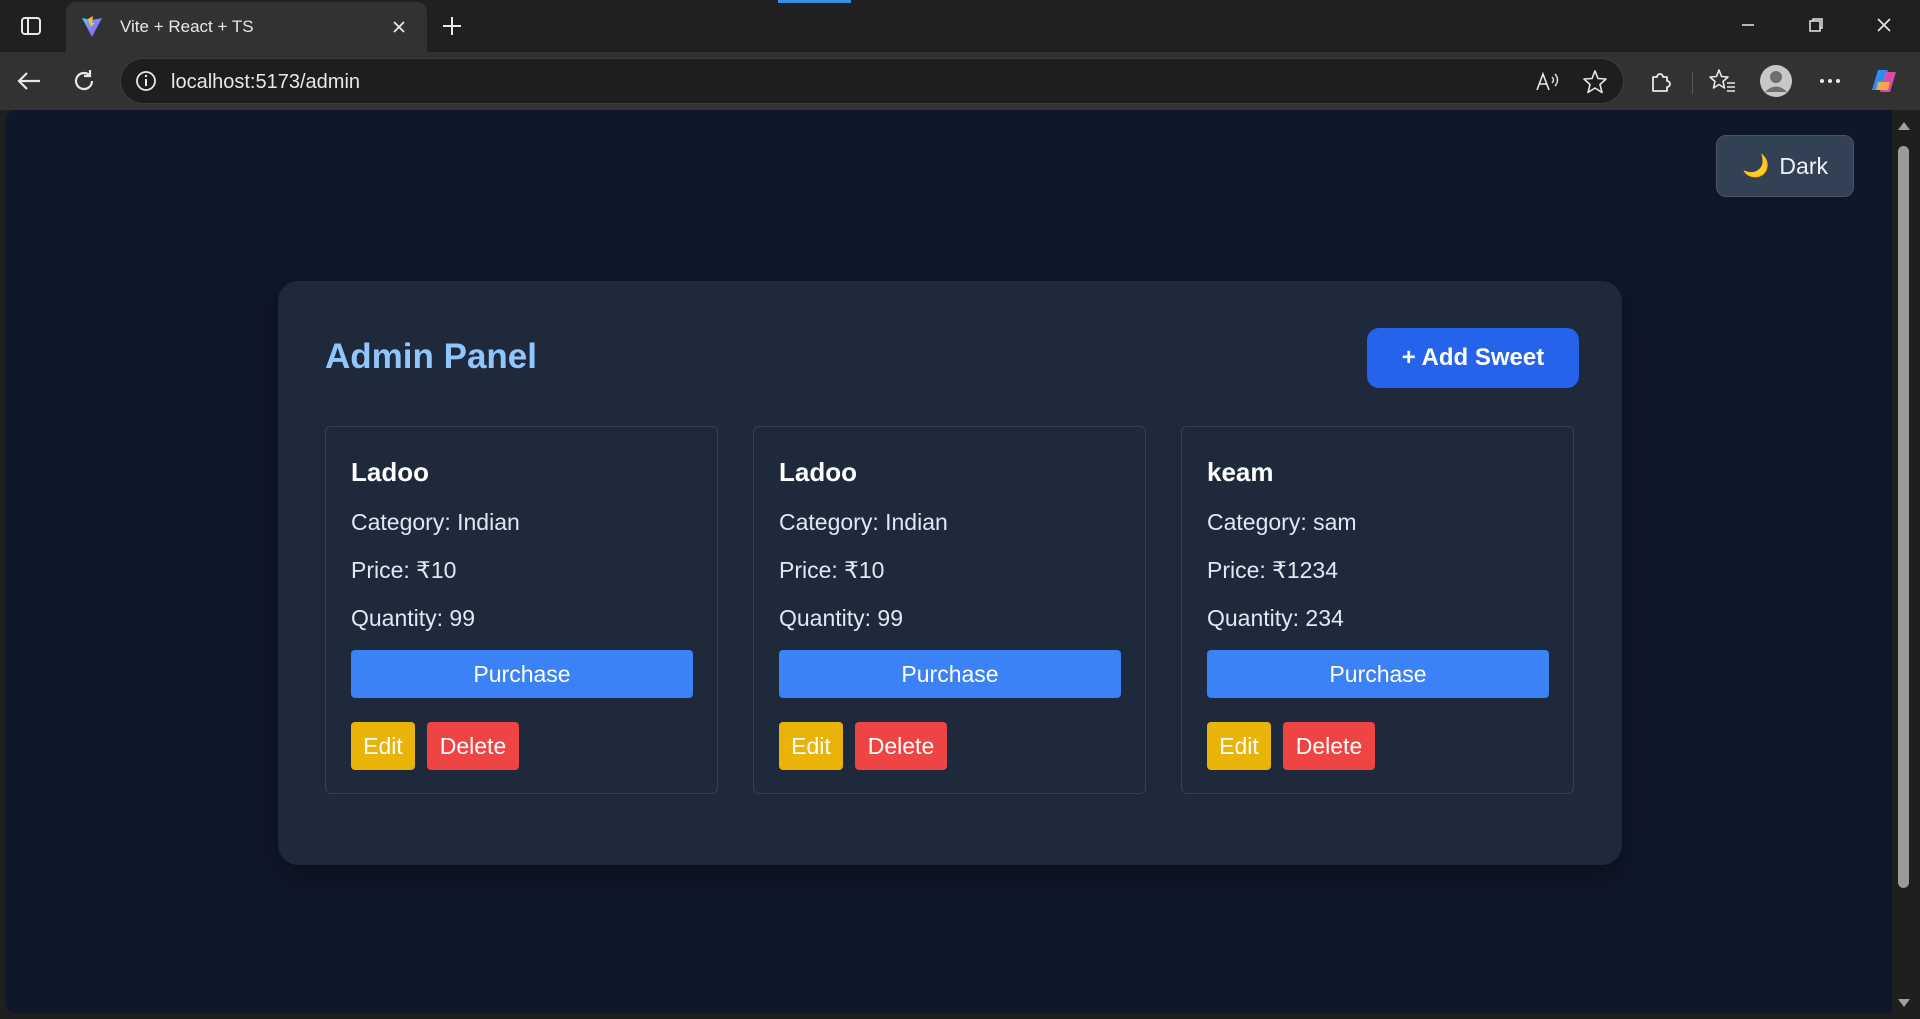  I want to click on sweet-name: keam, so click(1240, 472).